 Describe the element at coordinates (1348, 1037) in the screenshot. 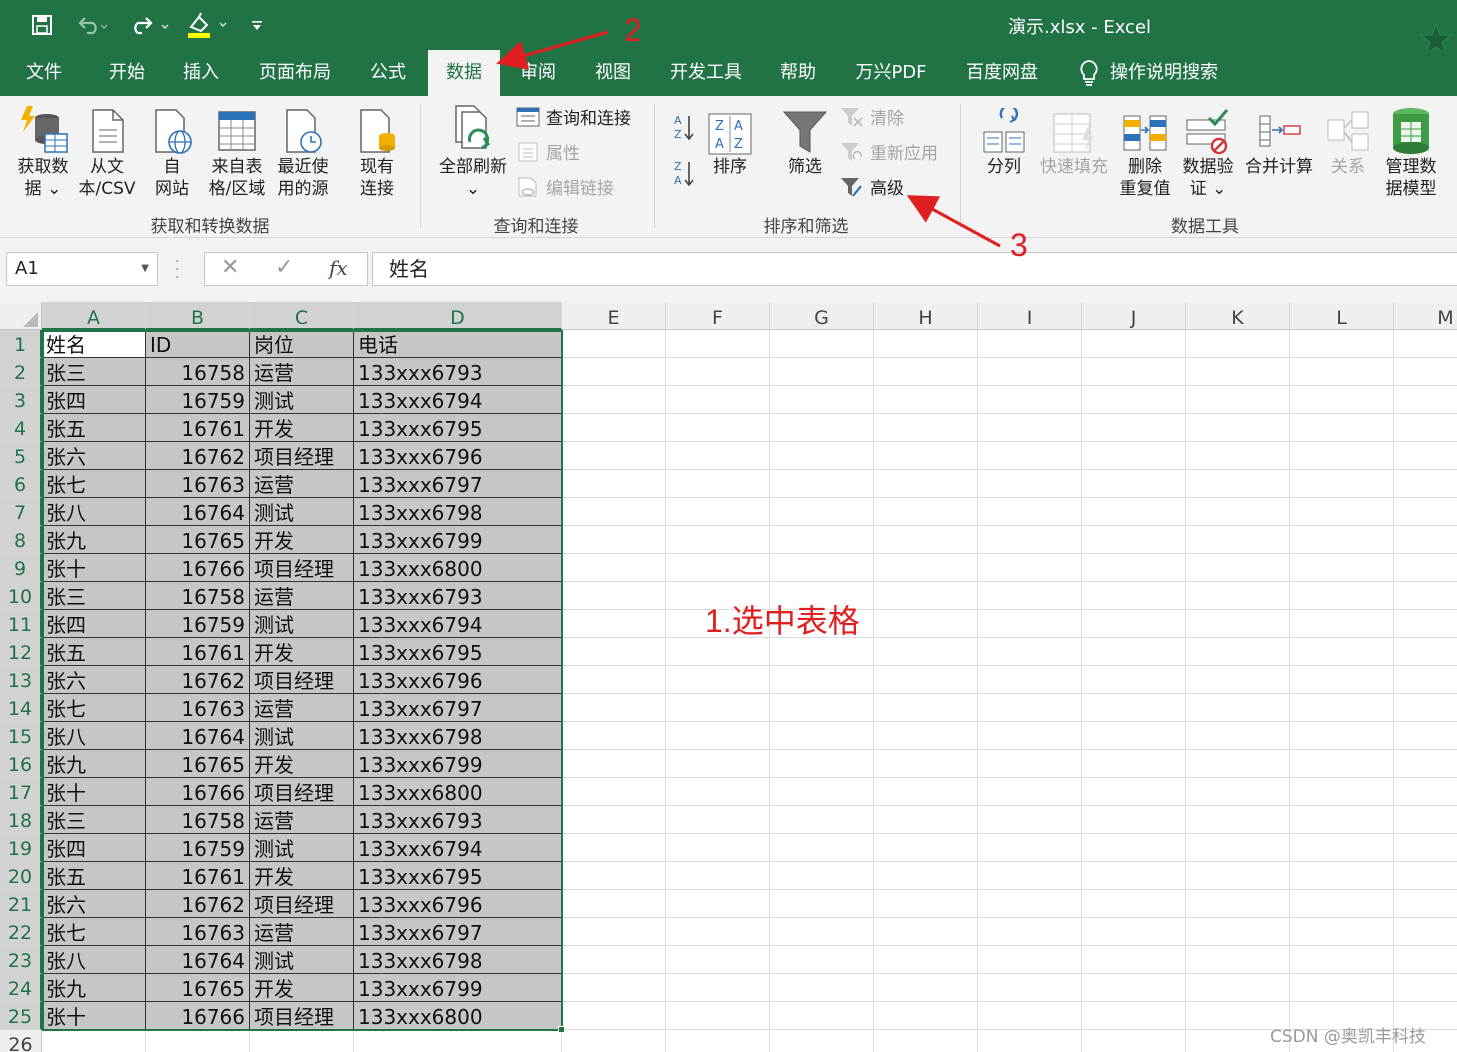

I see `watermark: CSDN @奥凯丰科技` at that location.